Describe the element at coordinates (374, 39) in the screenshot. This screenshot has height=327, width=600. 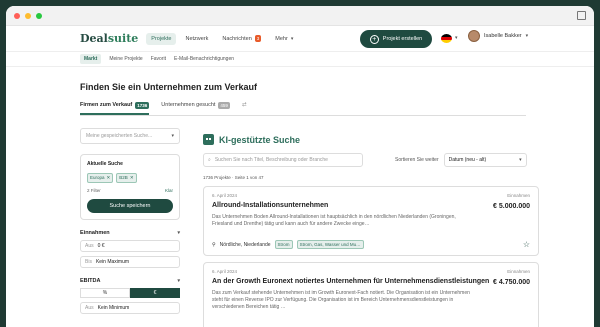
I see `plus-icon: +` at that location.